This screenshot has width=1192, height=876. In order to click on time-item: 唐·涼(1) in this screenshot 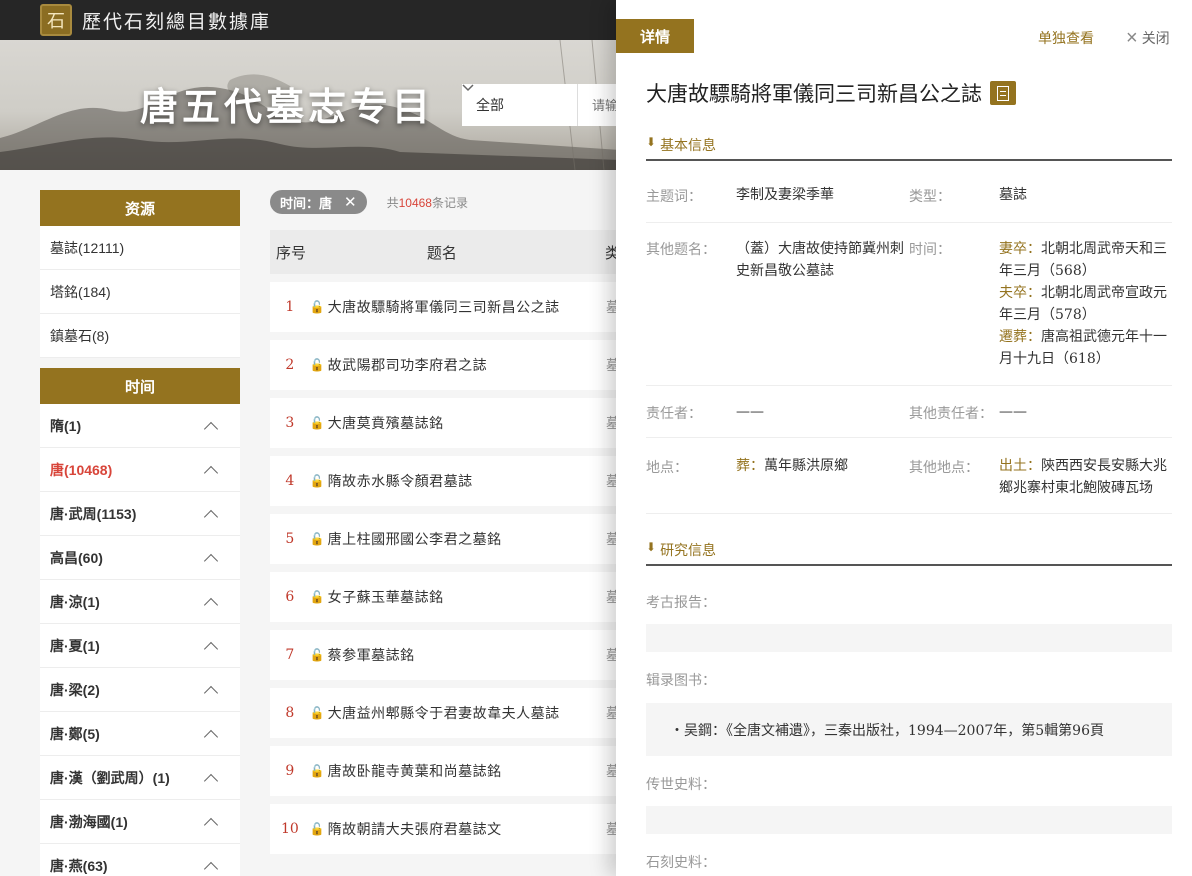, I will do `click(140, 602)`.